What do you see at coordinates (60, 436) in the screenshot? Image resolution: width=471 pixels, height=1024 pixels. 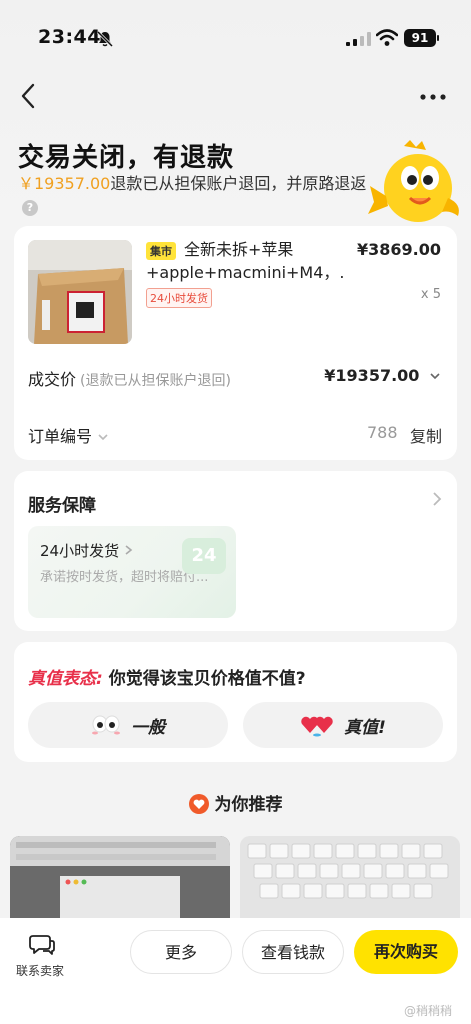 I see `order-number-label: 订单编号` at bounding box center [60, 436].